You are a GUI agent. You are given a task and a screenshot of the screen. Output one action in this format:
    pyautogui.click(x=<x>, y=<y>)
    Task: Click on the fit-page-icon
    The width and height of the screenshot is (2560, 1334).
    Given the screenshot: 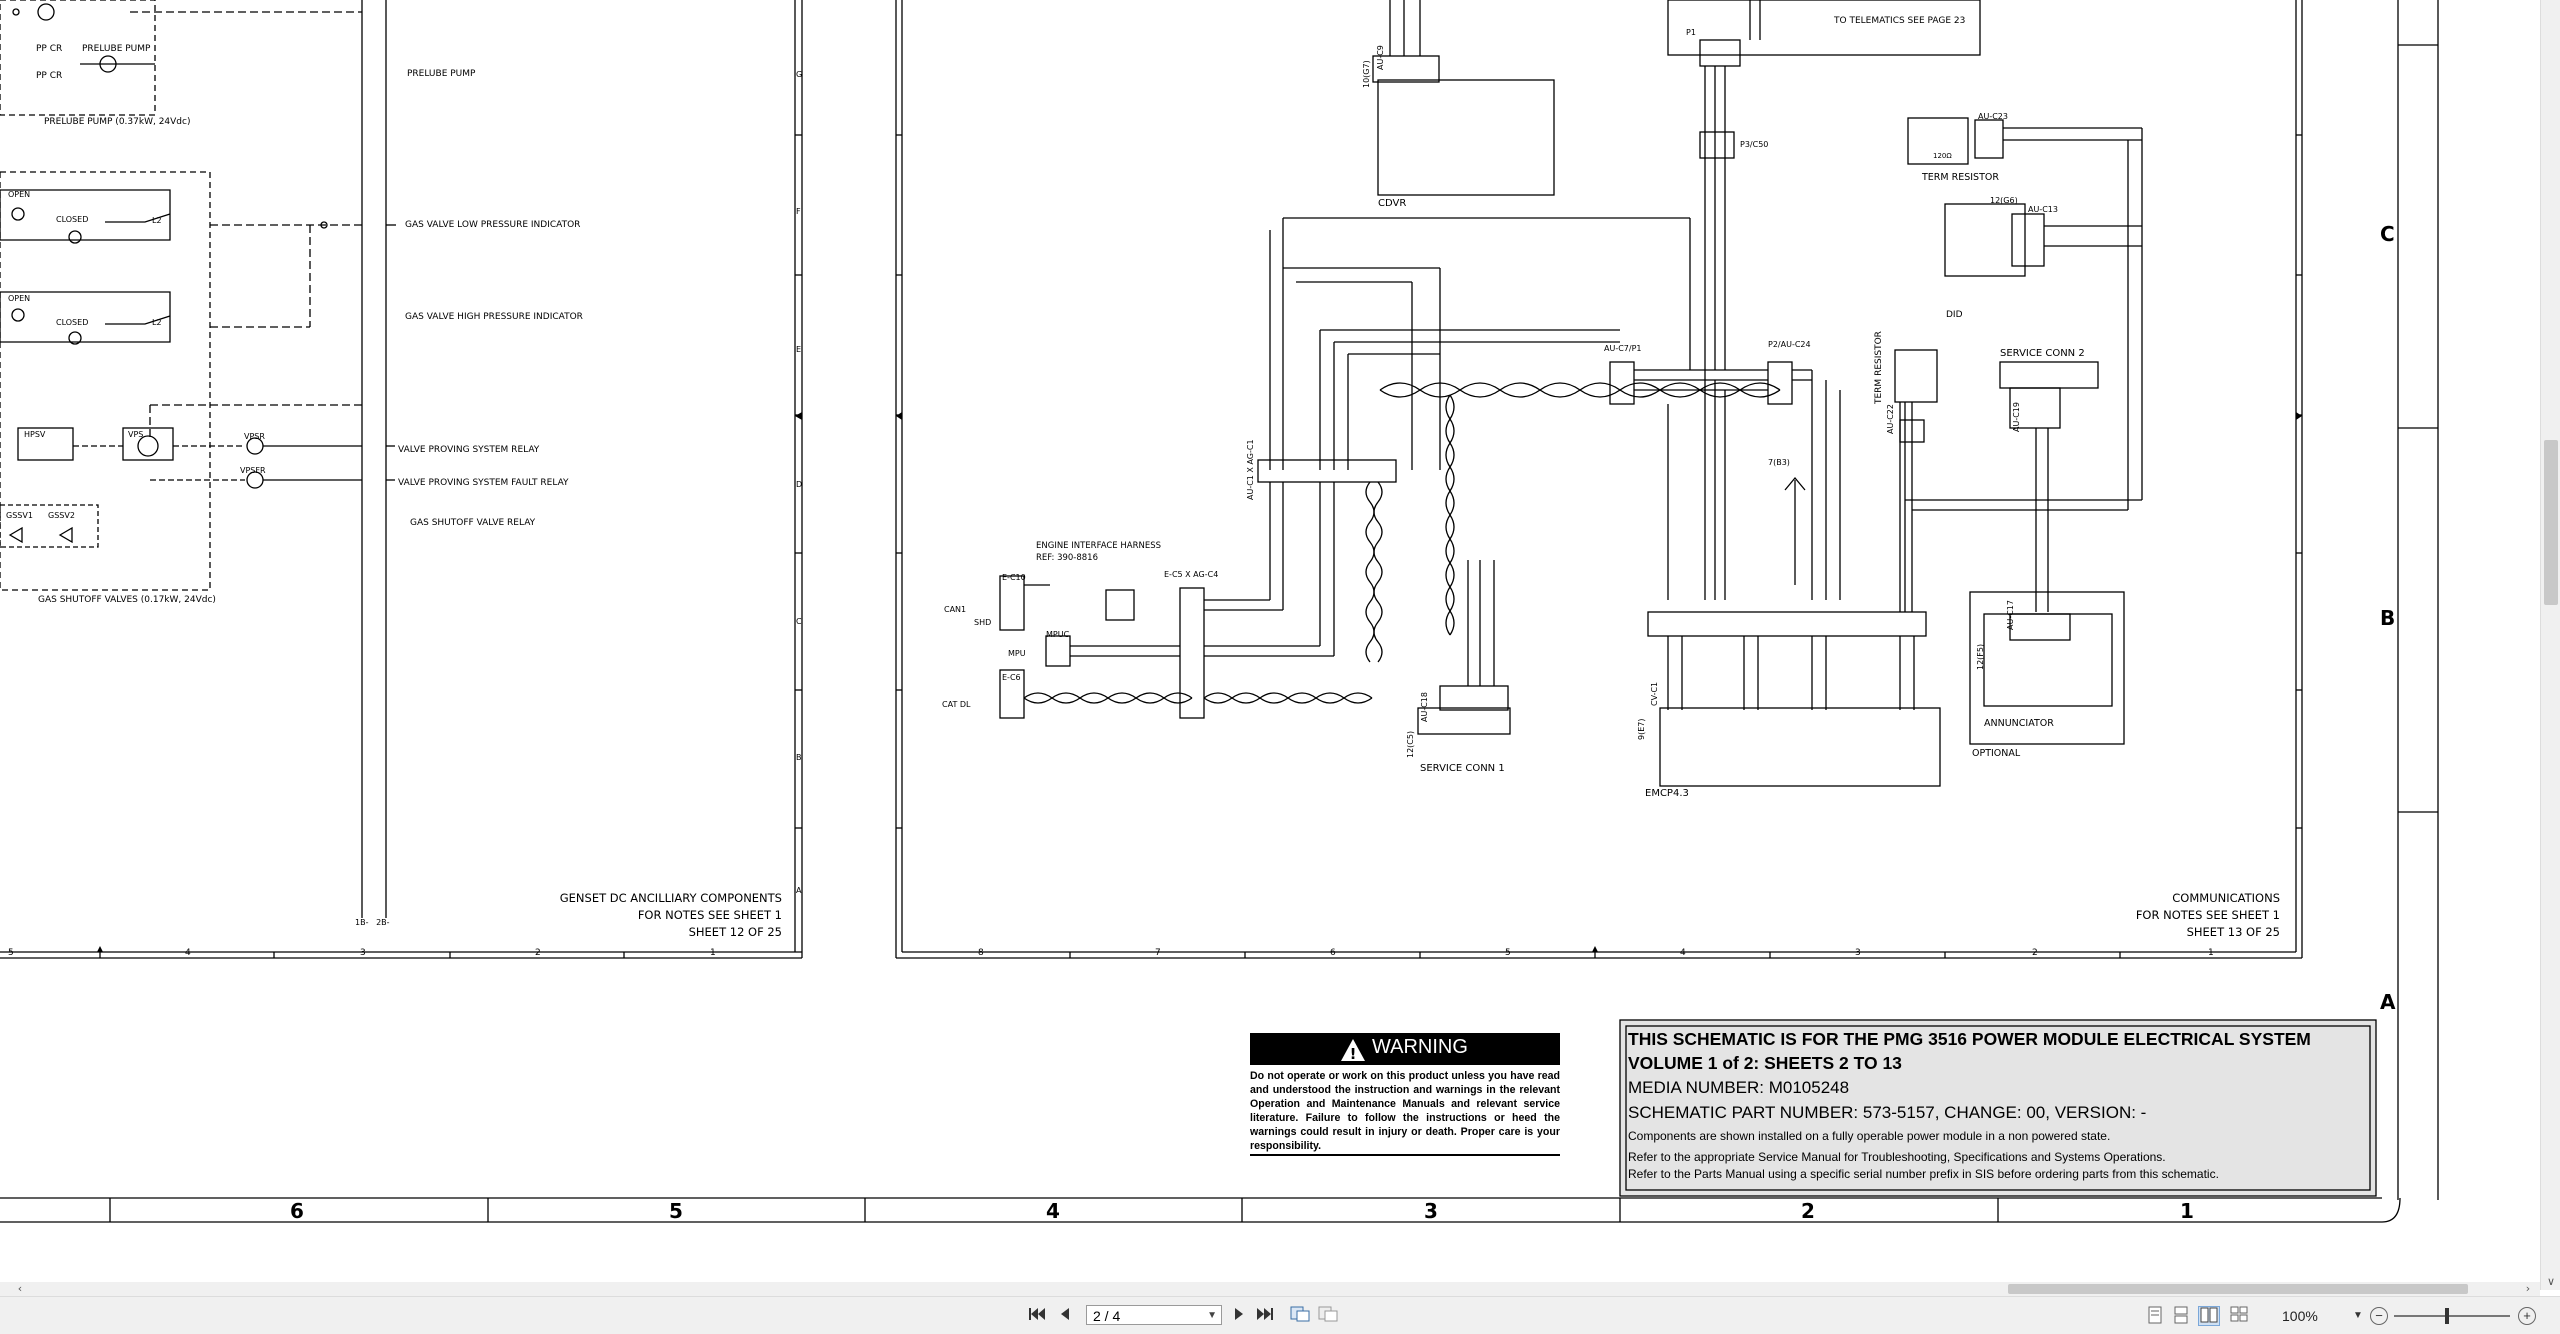 What is the action you would take?
    pyautogui.click(x=1300, y=1316)
    